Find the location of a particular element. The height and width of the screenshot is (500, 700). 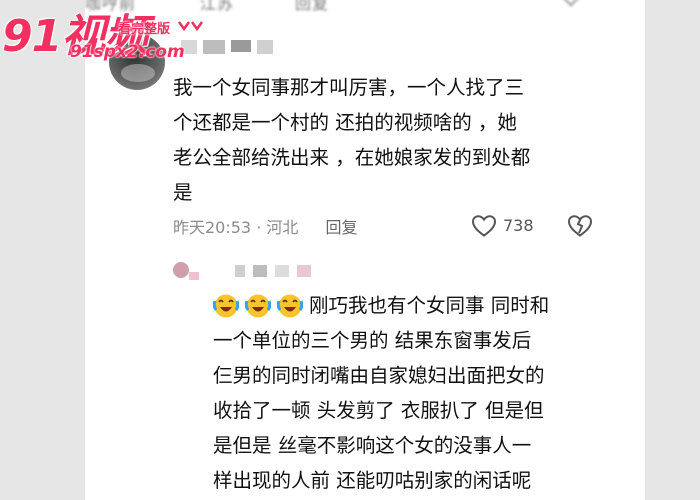

faded-reply-button: 回复 is located at coordinates (312, 7).